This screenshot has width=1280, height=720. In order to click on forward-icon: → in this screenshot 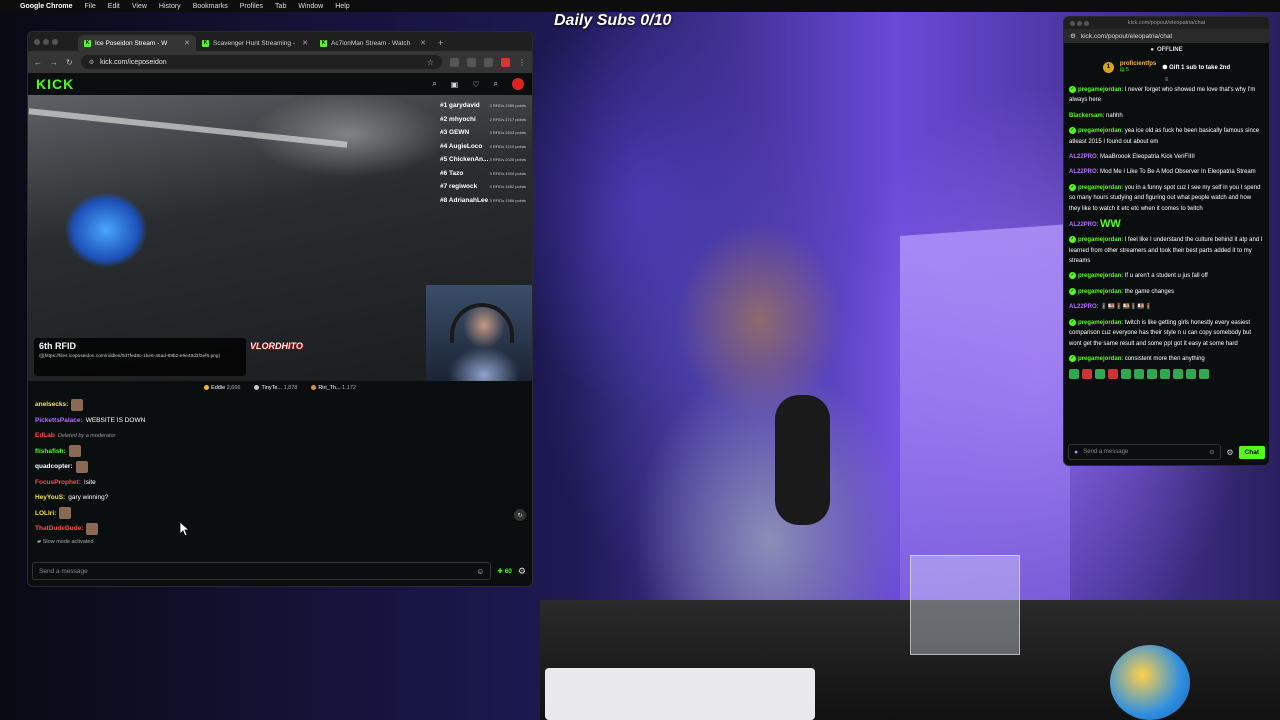, I will do `click(54, 62)`.